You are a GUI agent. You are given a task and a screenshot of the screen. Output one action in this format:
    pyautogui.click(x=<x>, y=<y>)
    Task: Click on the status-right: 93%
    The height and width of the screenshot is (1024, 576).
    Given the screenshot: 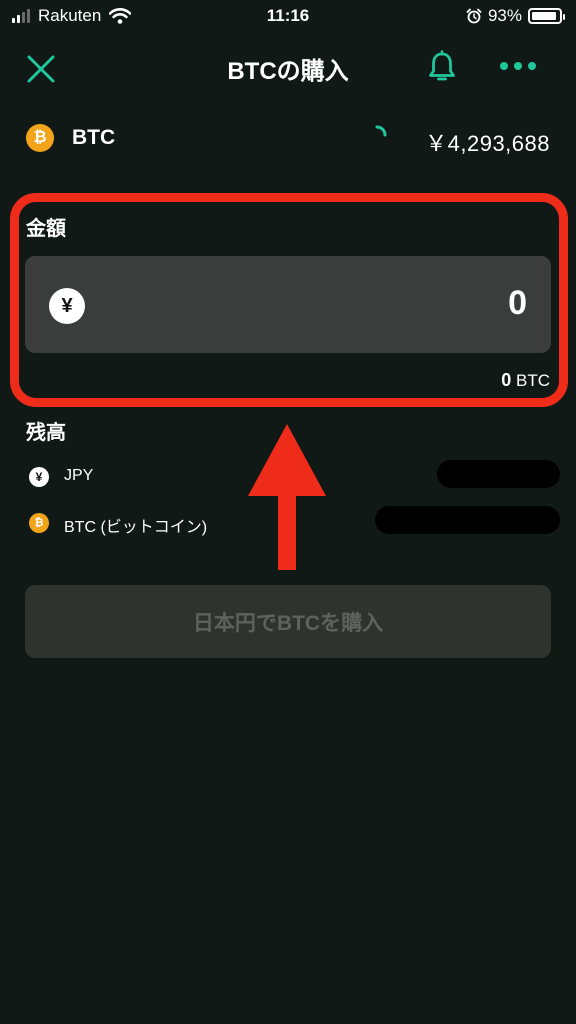 What is the action you would take?
    pyautogui.click(x=515, y=16)
    